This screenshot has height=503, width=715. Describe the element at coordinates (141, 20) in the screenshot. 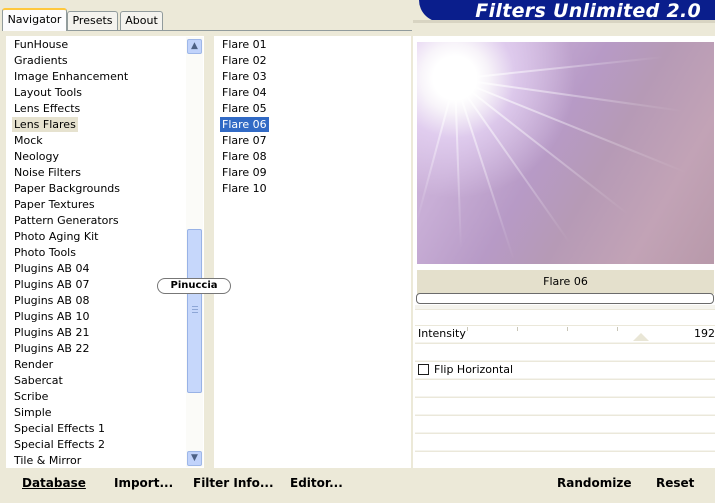

I see `tab-about: About` at that location.